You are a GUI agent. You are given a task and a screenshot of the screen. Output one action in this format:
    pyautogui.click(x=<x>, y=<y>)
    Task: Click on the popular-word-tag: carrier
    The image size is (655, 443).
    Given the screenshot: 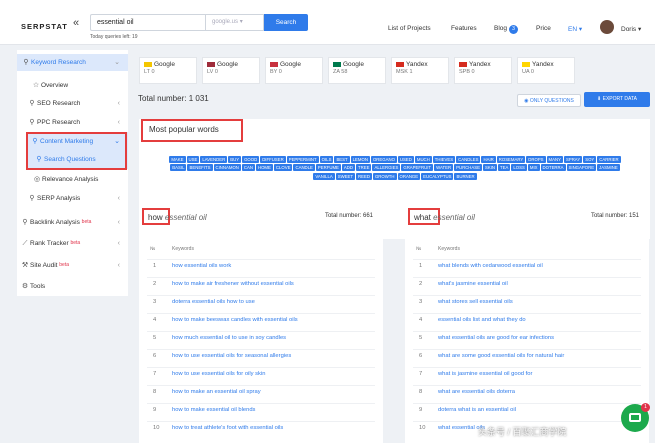 What is the action you would take?
    pyautogui.click(x=609, y=159)
    